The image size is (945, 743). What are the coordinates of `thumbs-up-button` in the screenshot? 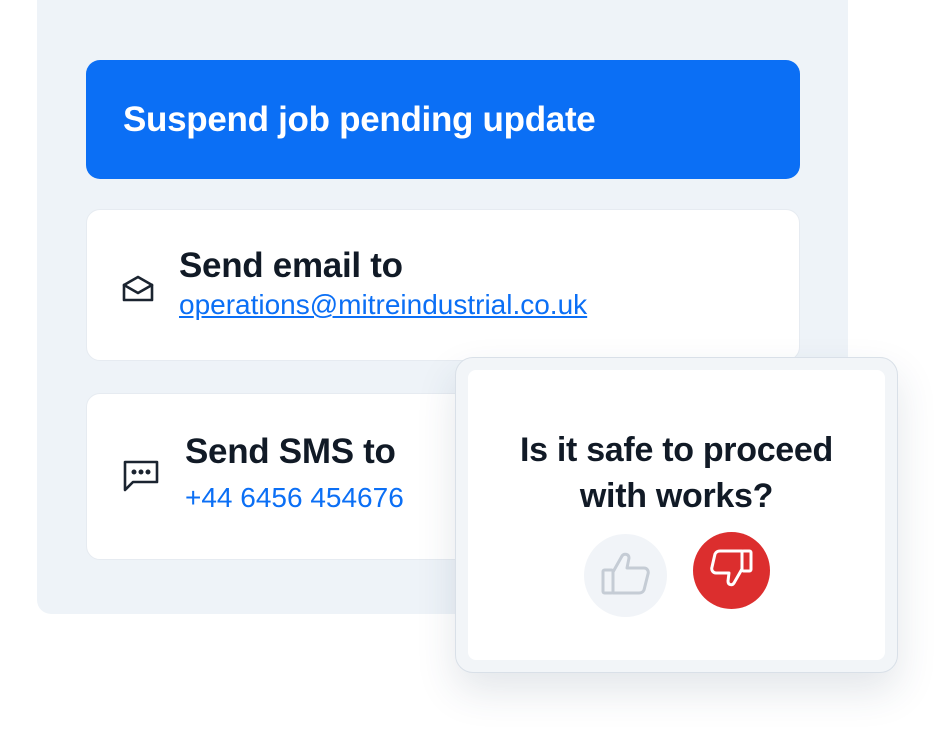 It's located at (625, 575).